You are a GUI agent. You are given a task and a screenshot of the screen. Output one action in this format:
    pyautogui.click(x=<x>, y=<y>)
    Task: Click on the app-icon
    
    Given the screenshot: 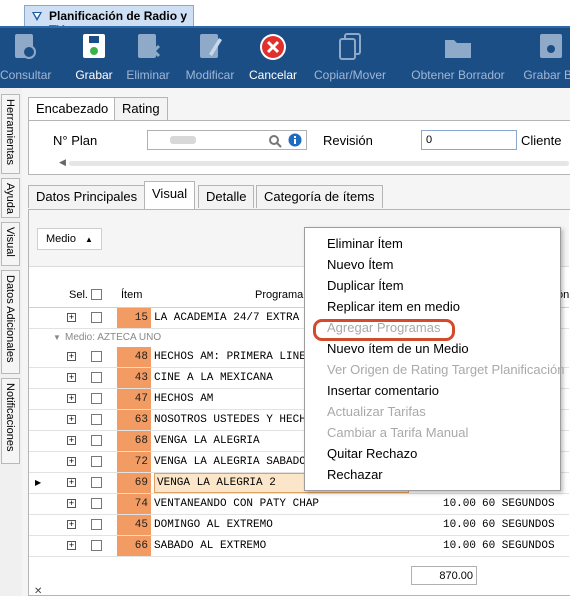 What is the action you would take?
    pyautogui.click(x=37, y=16)
    